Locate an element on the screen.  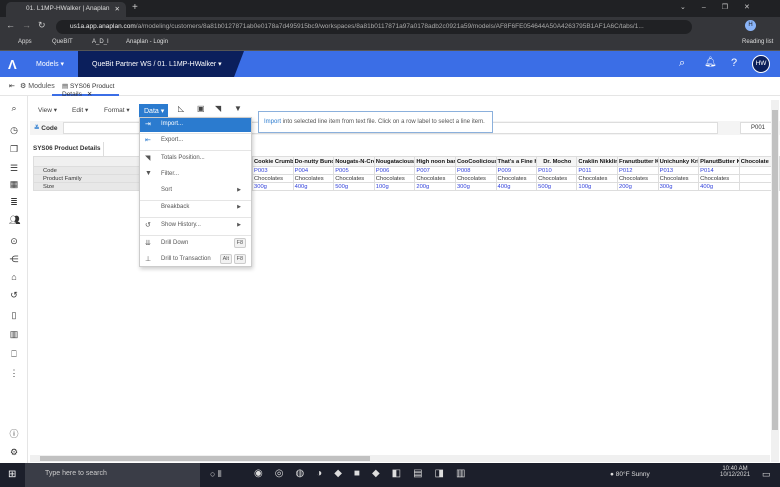
horizontal-scrollbar is located at coordinates (400, 458).